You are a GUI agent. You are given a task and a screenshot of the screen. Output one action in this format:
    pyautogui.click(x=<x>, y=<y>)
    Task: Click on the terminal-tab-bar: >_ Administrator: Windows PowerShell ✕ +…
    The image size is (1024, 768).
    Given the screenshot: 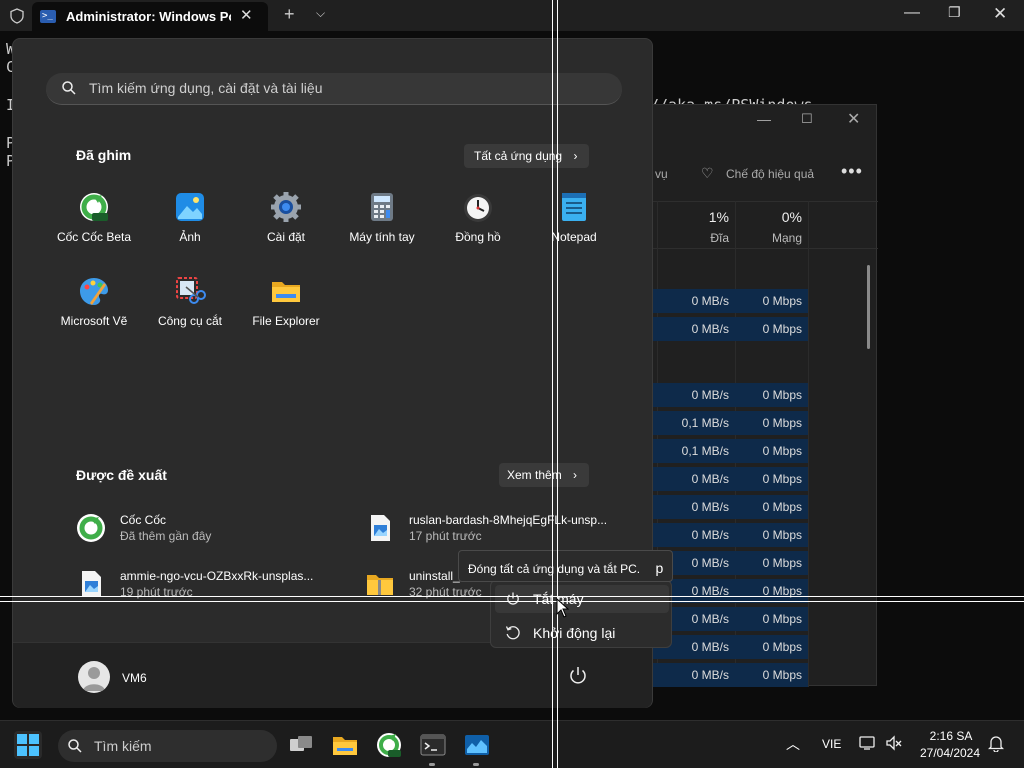 What is the action you would take?
    pyautogui.click(x=512, y=15)
    